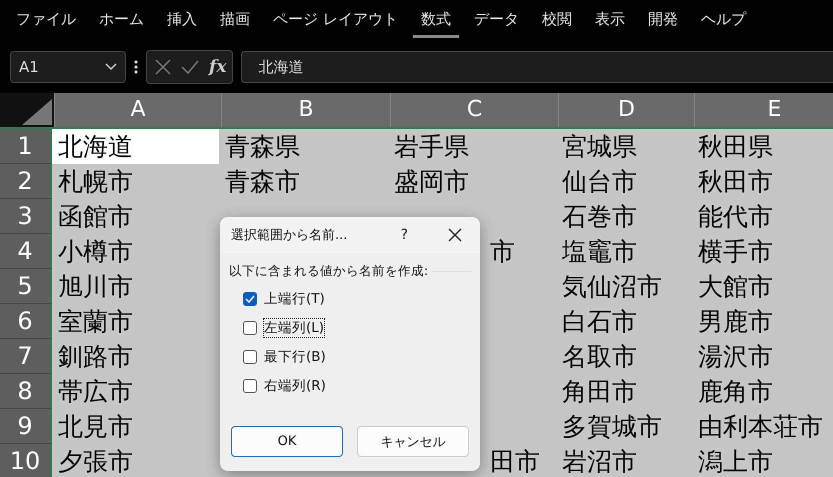 The width and height of the screenshot is (833, 477). I want to click on table-cell-text: 釧路市, so click(95, 357).